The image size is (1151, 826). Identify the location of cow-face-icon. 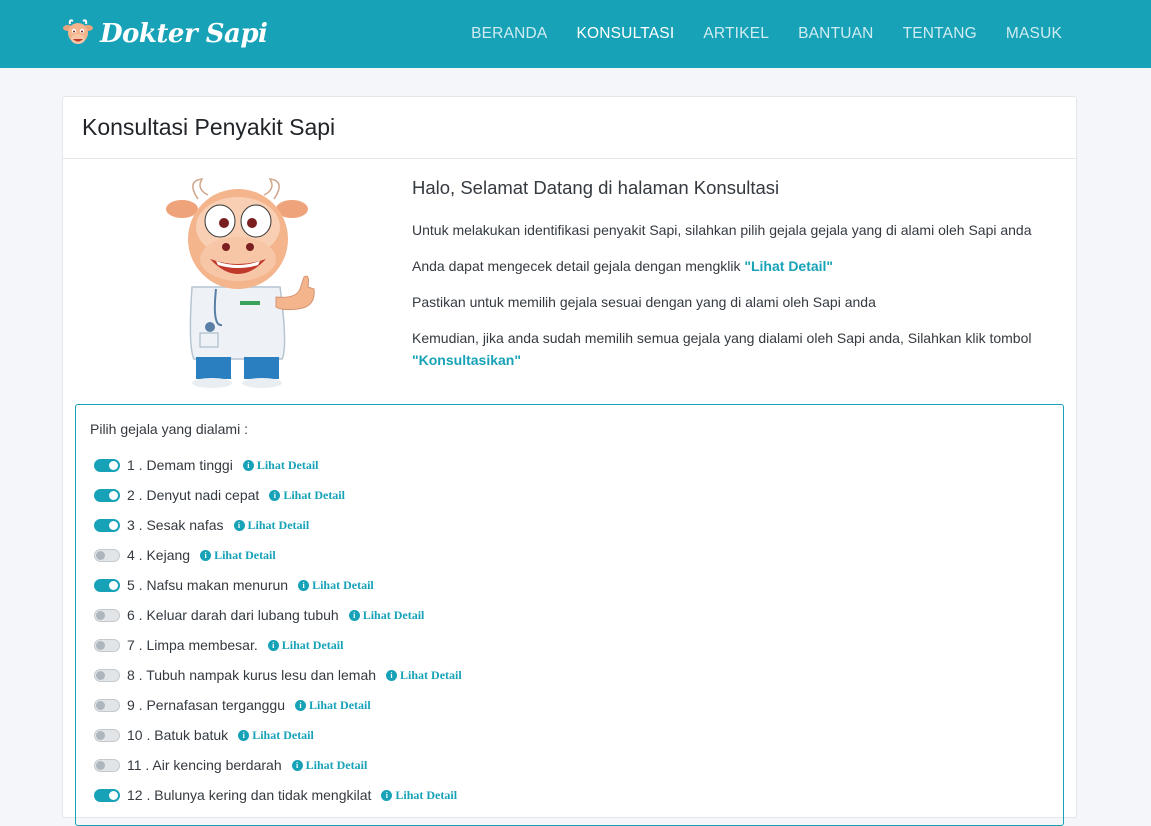
(78, 31).